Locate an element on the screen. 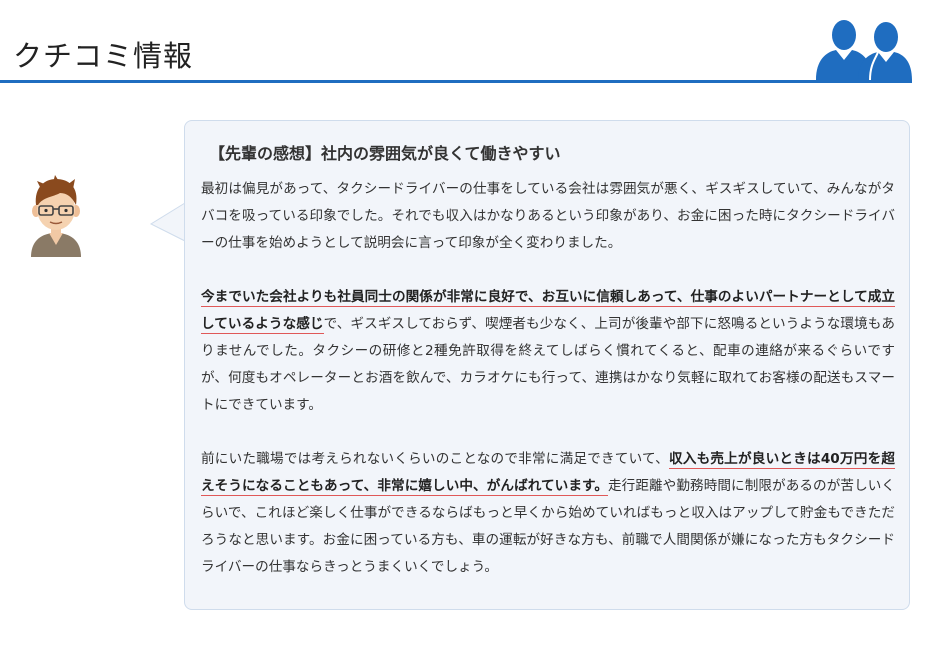  avatar-icon is located at coordinates (56, 216).